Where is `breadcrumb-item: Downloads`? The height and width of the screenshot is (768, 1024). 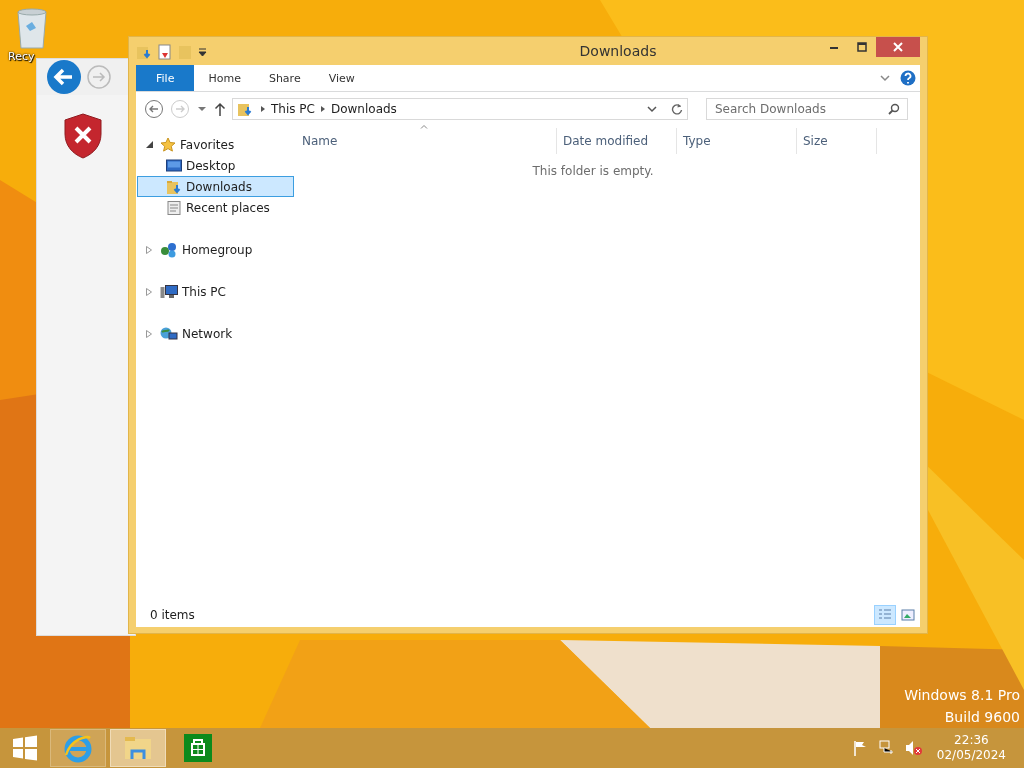
breadcrumb-item: Downloads is located at coordinates (363, 109).